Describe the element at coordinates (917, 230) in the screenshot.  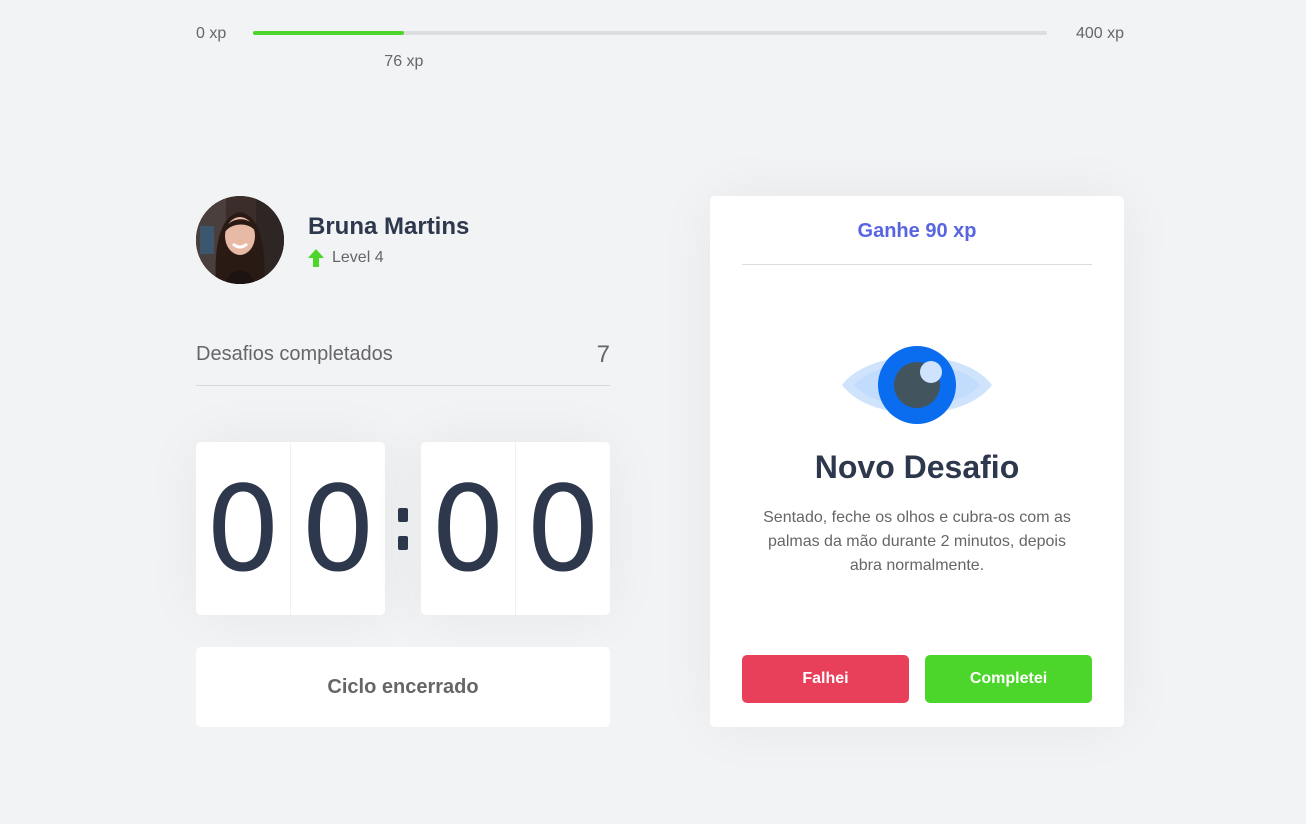
I see `challenge-reward: Ganhe 90 xp` at that location.